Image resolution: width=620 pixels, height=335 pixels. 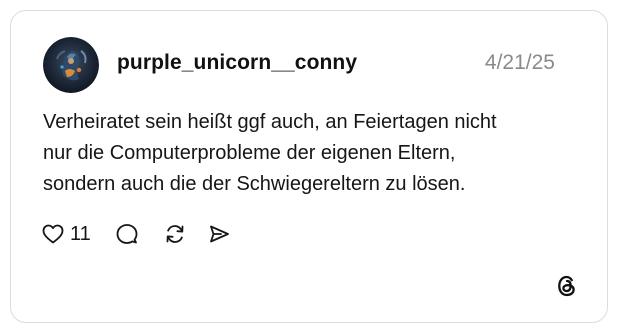 What do you see at coordinates (237, 63) in the screenshot?
I see `username: purple_unicorn__conny` at bounding box center [237, 63].